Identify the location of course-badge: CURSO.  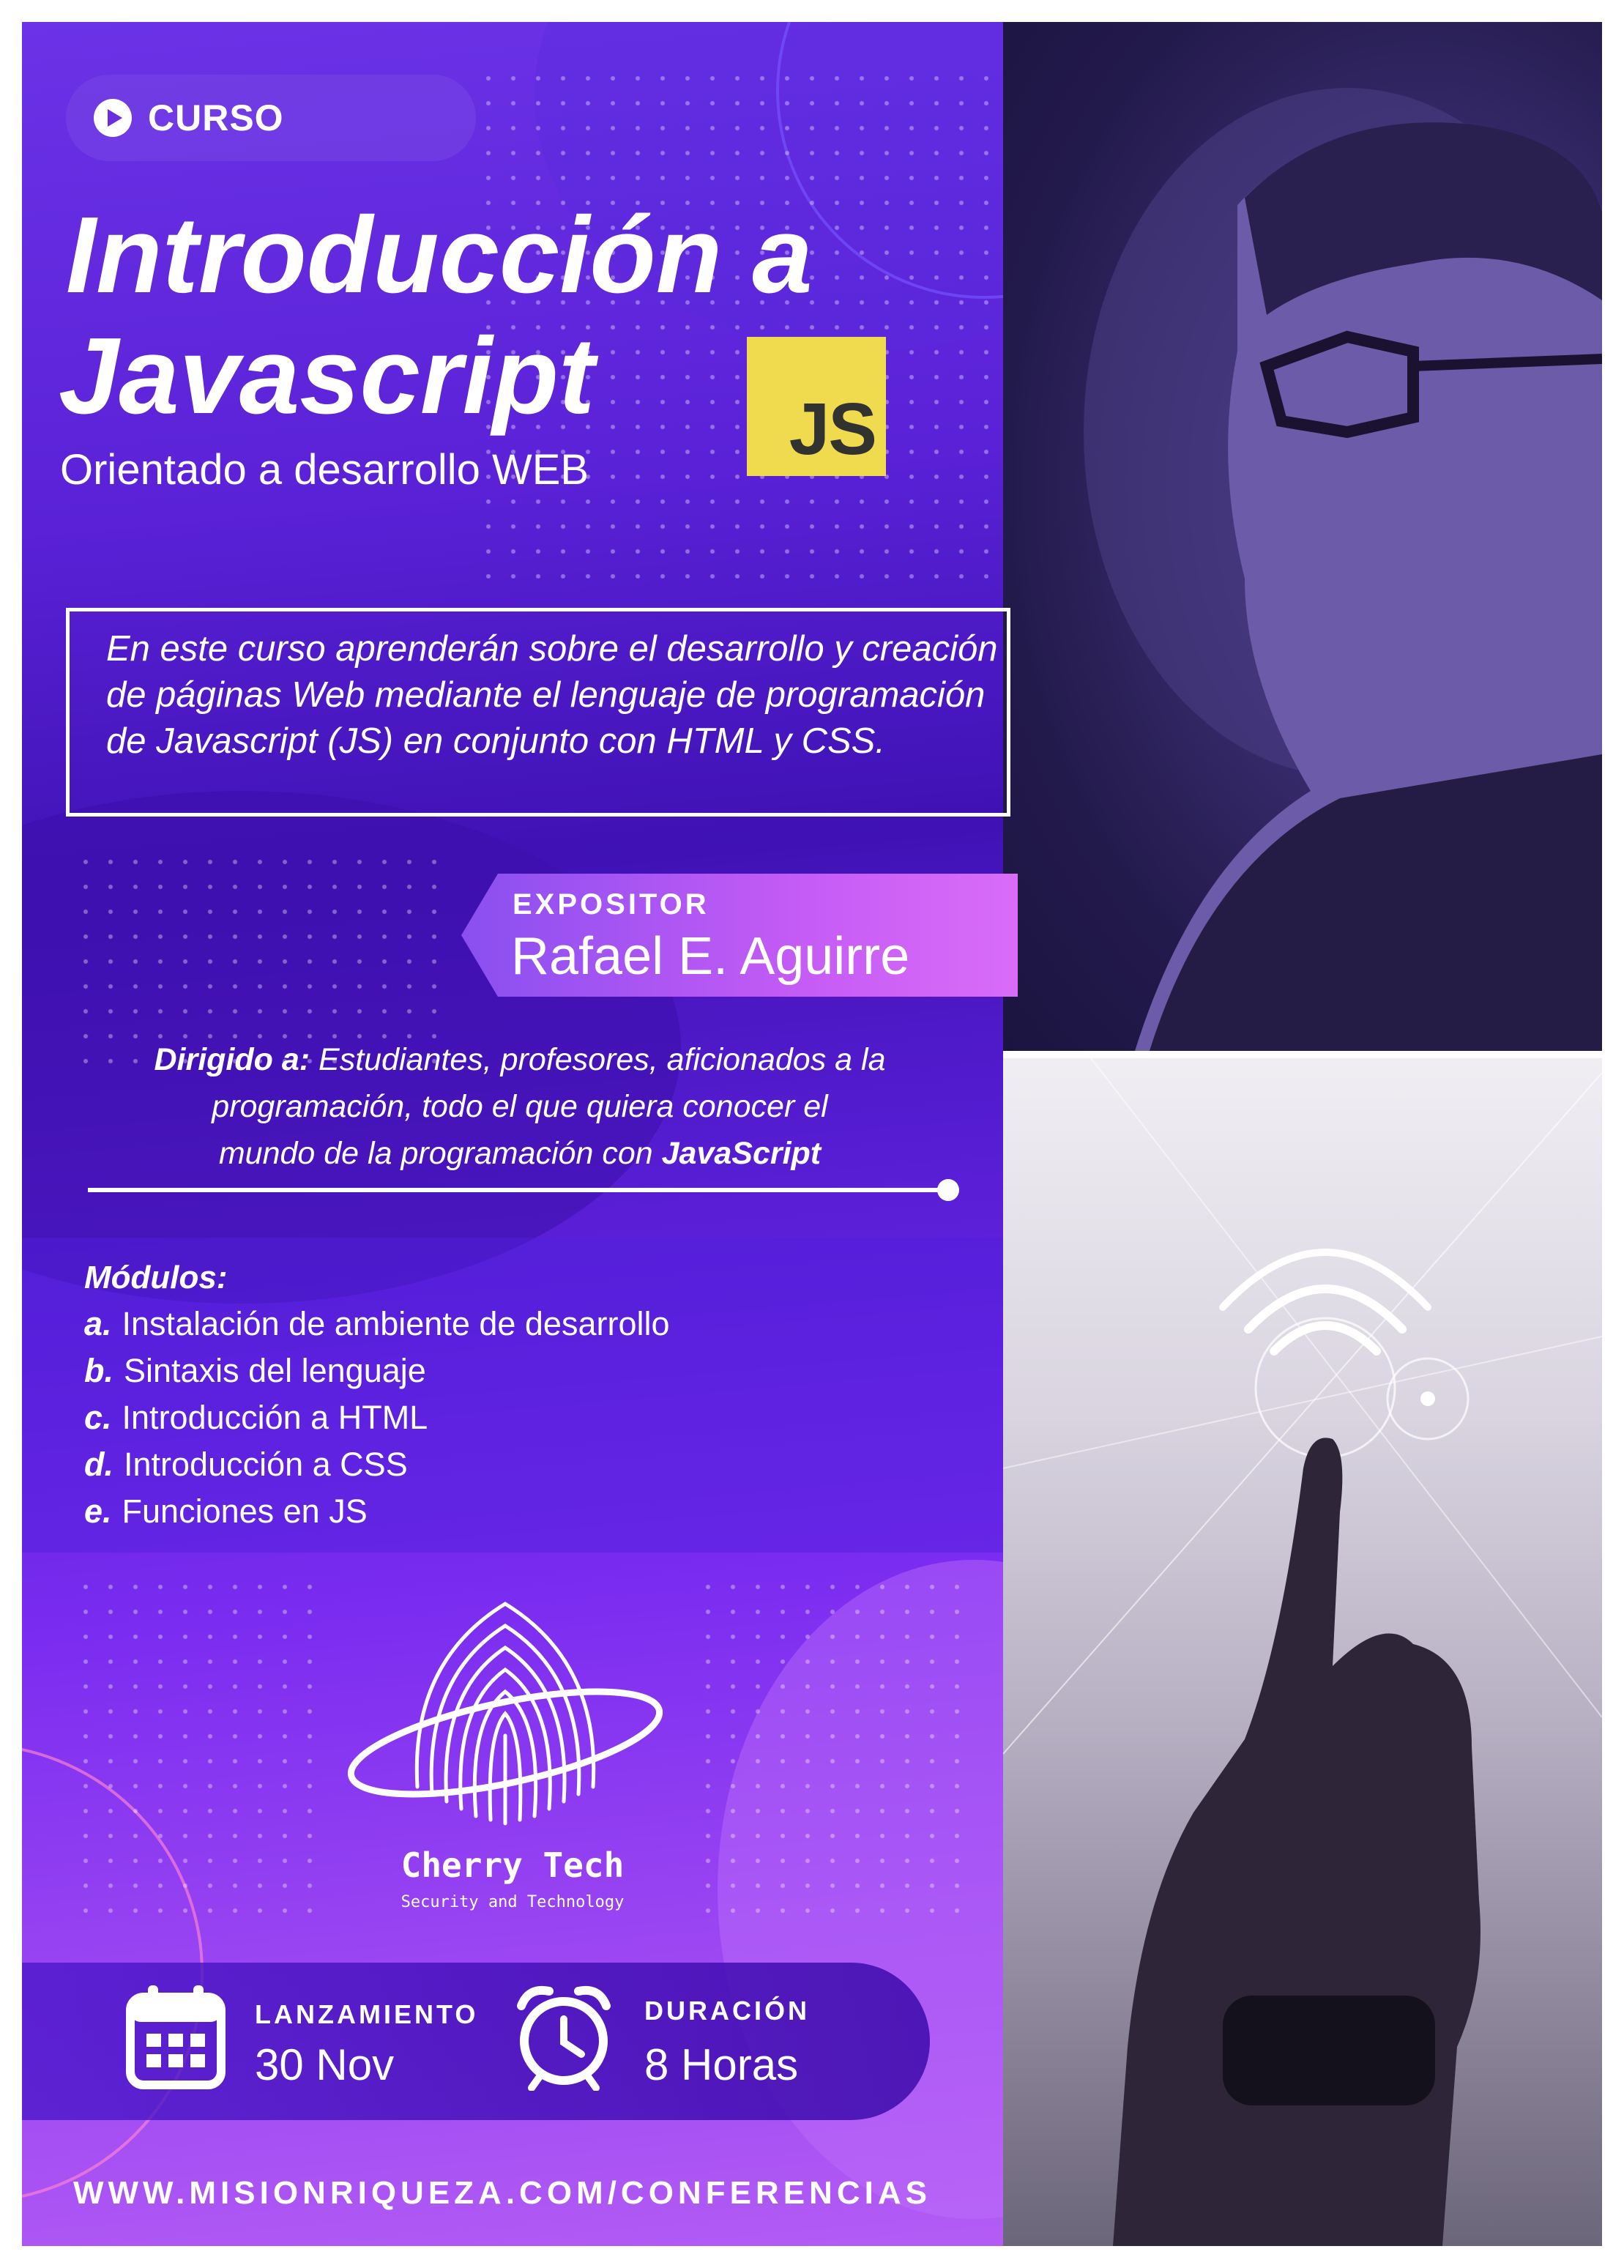
(271, 118).